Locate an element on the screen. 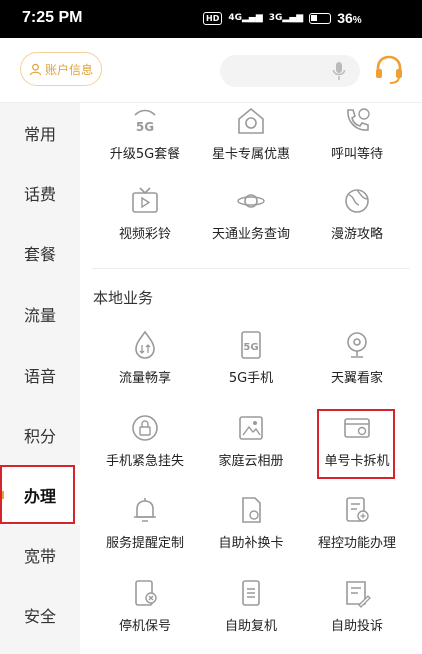 The image size is (422, 654). grid-item-video-ring: 视频彩铃 is located at coordinates (145, 213).